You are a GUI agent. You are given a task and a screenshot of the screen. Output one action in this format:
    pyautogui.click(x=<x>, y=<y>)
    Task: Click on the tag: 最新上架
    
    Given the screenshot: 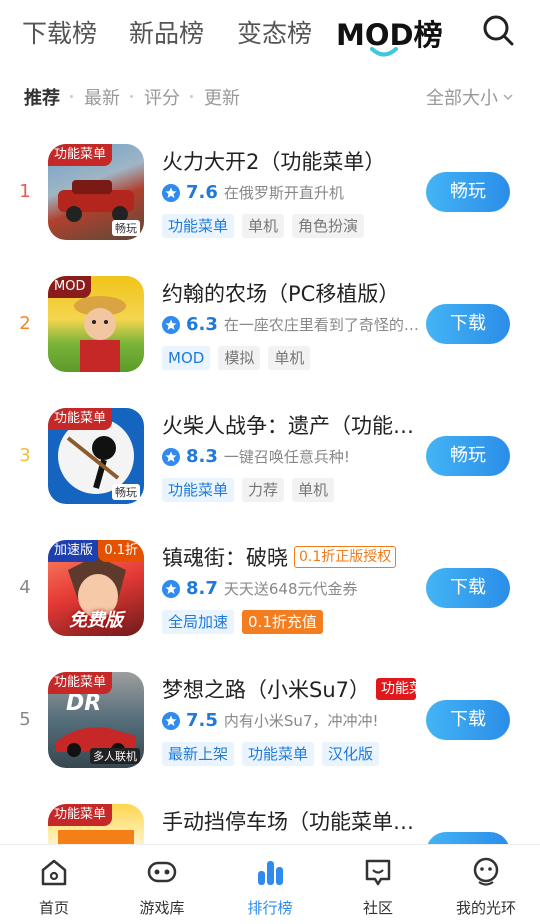 What is the action you would take?
    pyautogui.click(x=198, y=754)
    